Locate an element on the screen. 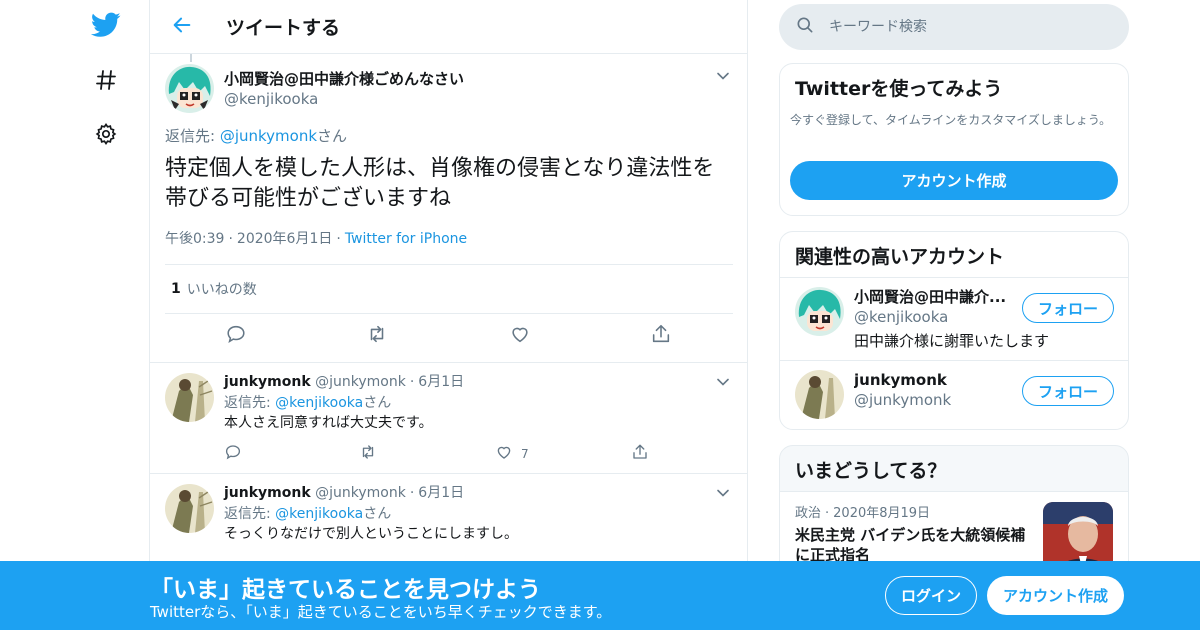 This screenshot has width=1200, height=630. trend-category: 政治 is located at coordinates (808, 513).